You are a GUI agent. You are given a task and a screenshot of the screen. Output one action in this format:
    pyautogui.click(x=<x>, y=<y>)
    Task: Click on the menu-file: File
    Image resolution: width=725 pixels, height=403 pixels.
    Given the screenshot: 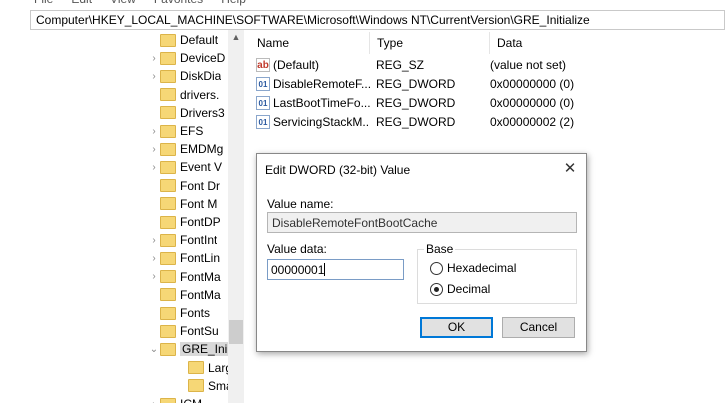 What is the action you would take?
    pyautogui.click(x=43, y=4)
    